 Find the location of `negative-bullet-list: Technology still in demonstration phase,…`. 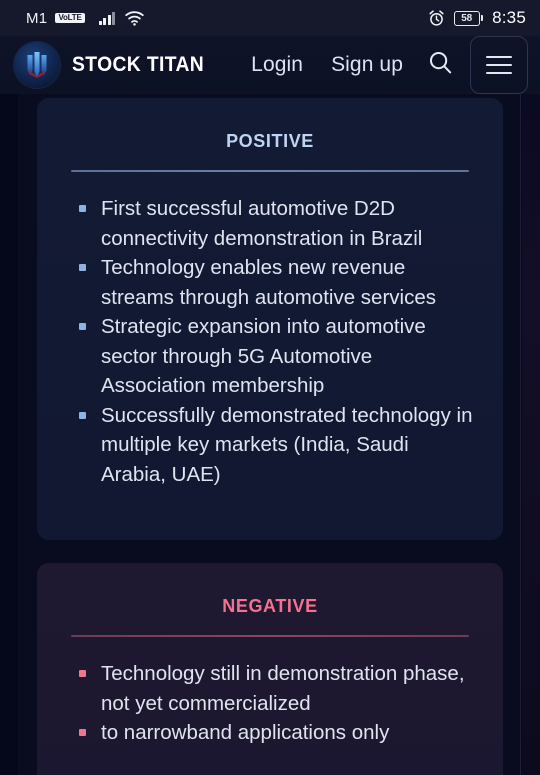

negative-bullet-list: Technology still in demonstration phase,… is located at coordinates (270, 703).